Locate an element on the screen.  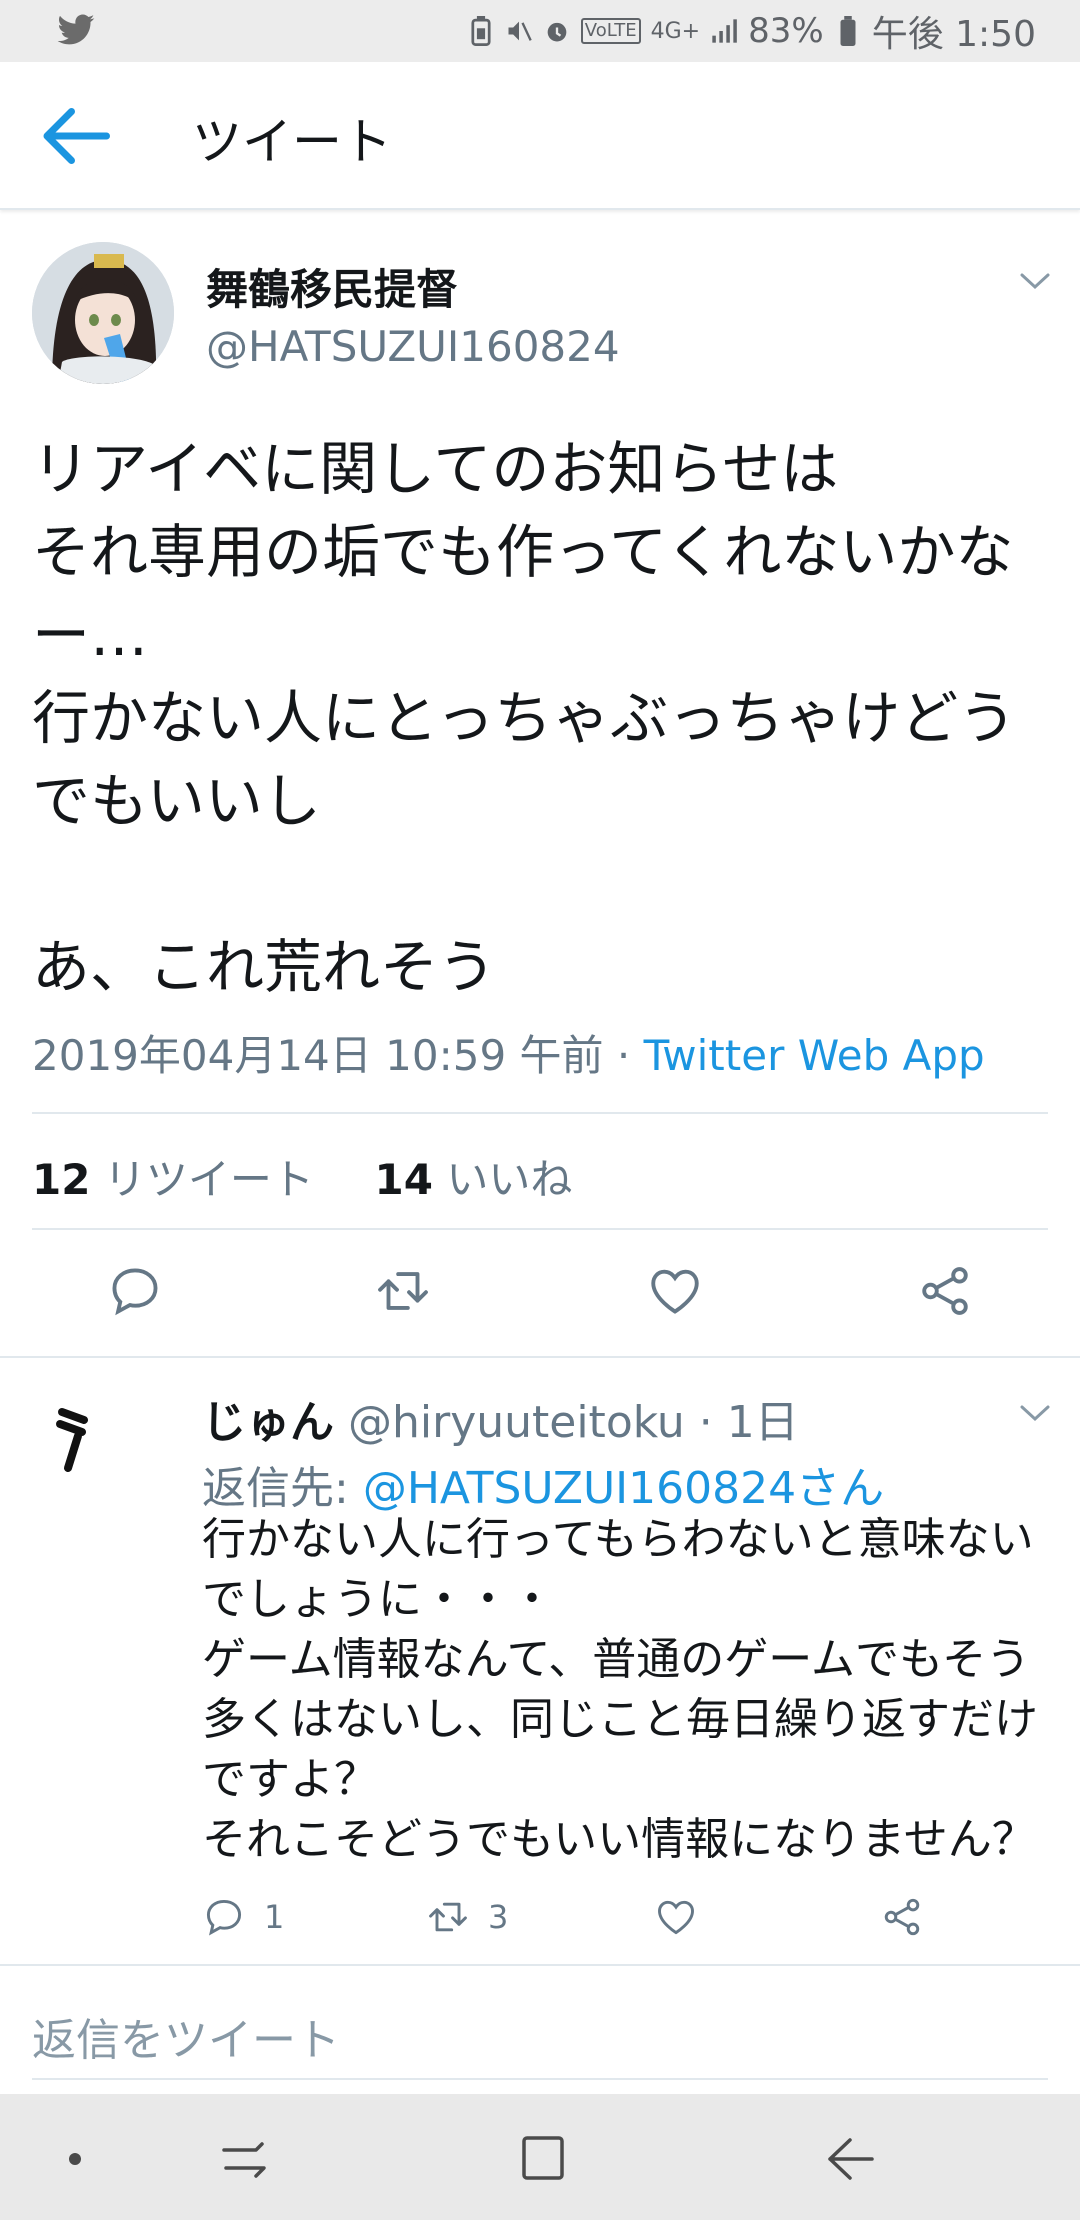
tweet-stats: 12 リツイート 14 いいね is located at coordinates (302, 1176).